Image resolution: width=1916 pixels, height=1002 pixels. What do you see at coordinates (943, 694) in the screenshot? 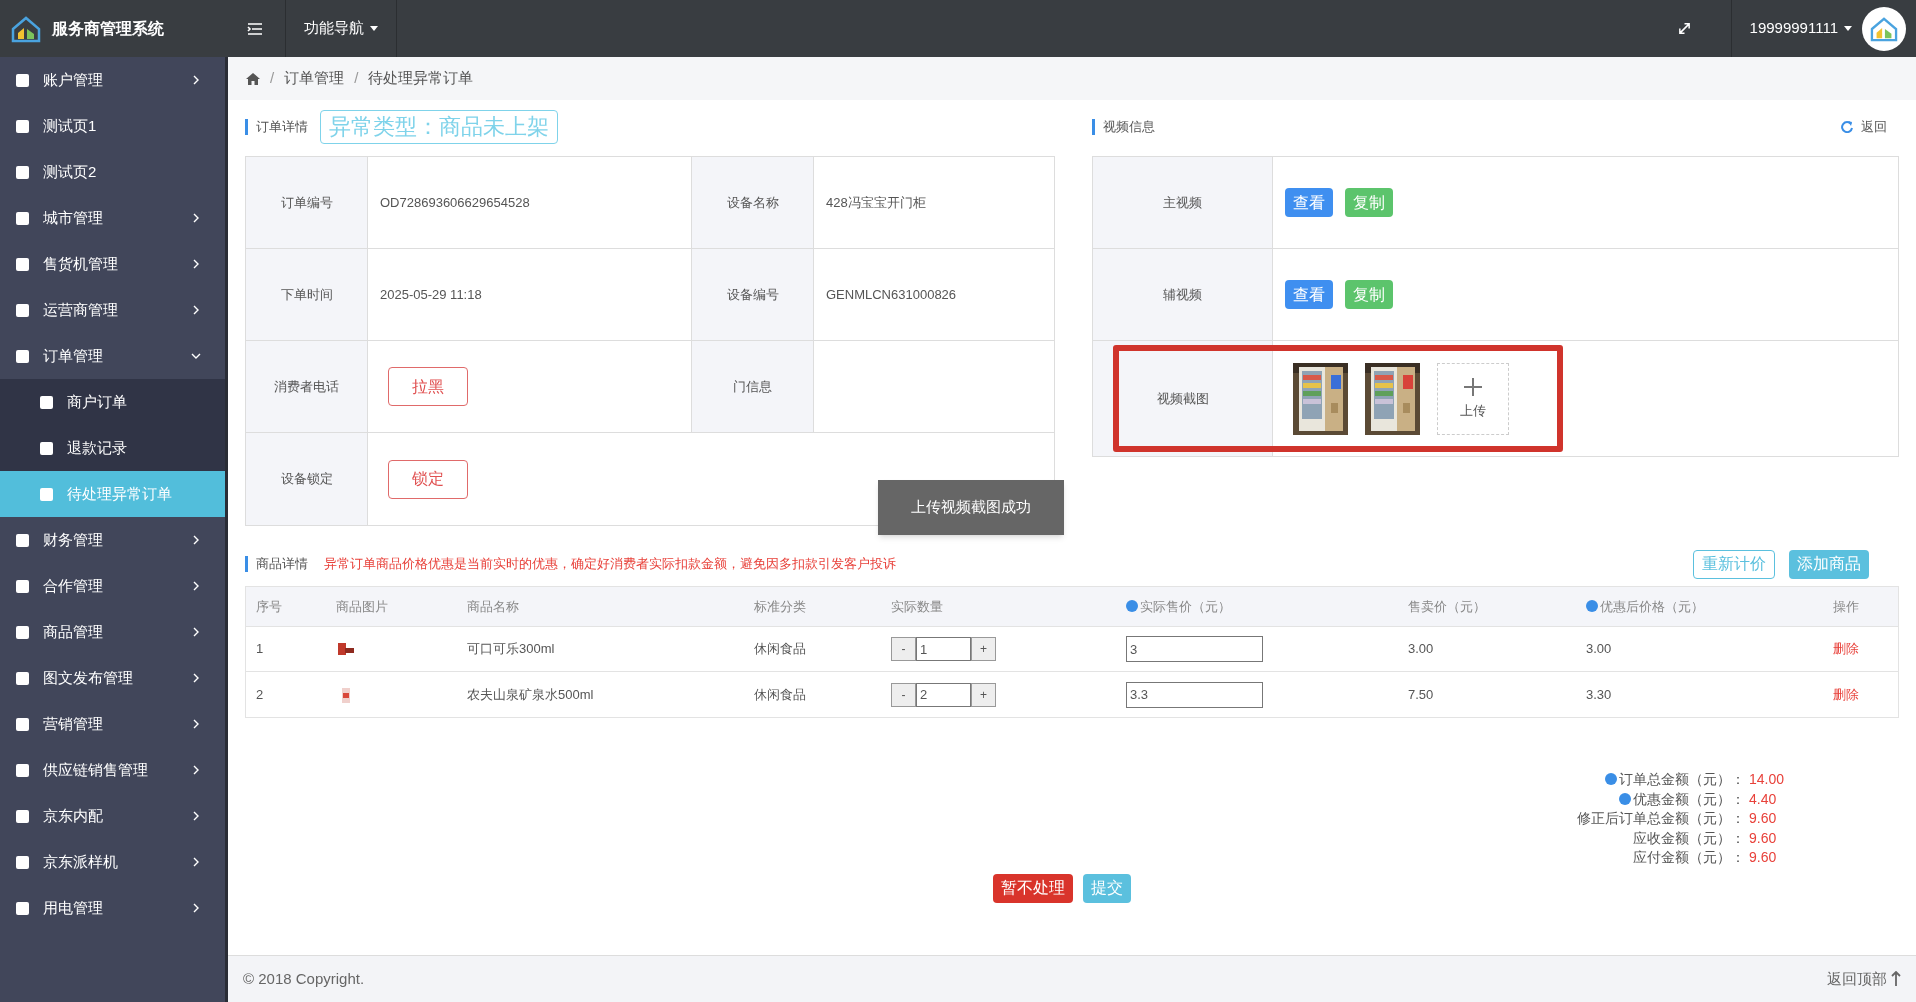
I see `quantity-field: 2` at bounding box center [943, 694].